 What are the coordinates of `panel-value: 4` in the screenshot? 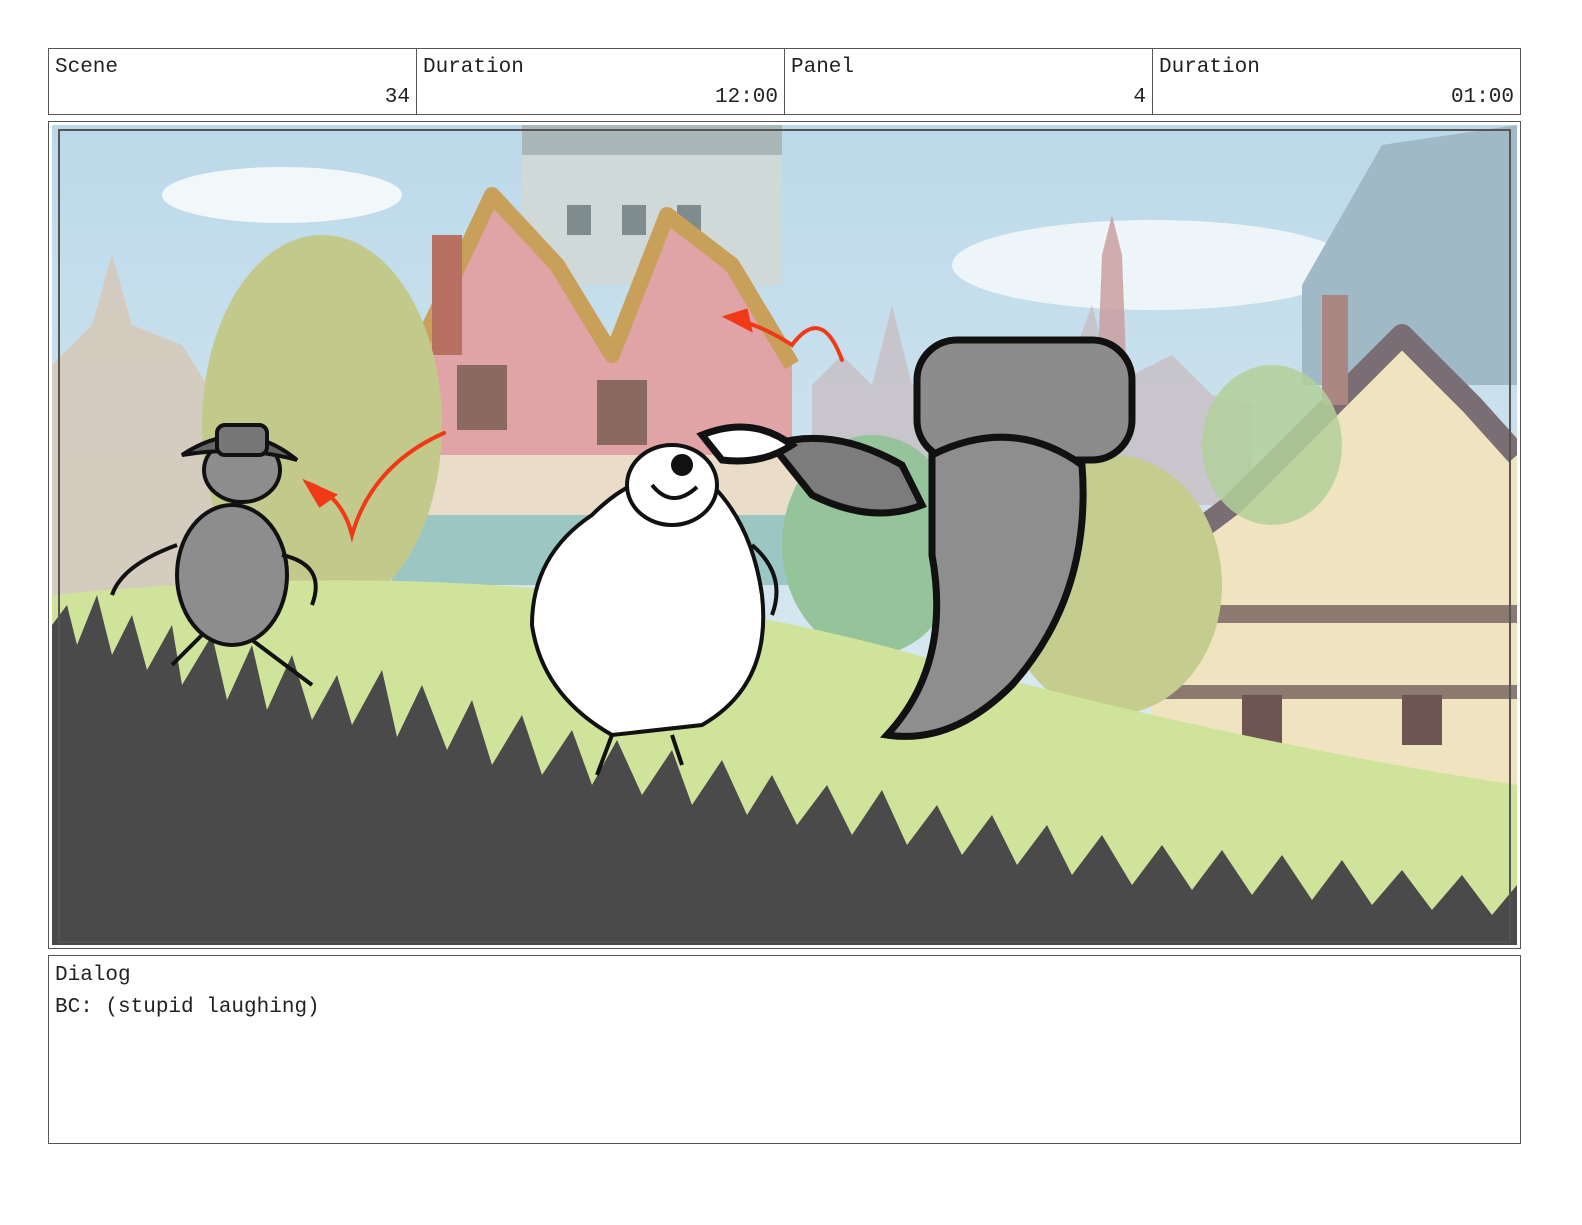 It's located at (1139, 97).